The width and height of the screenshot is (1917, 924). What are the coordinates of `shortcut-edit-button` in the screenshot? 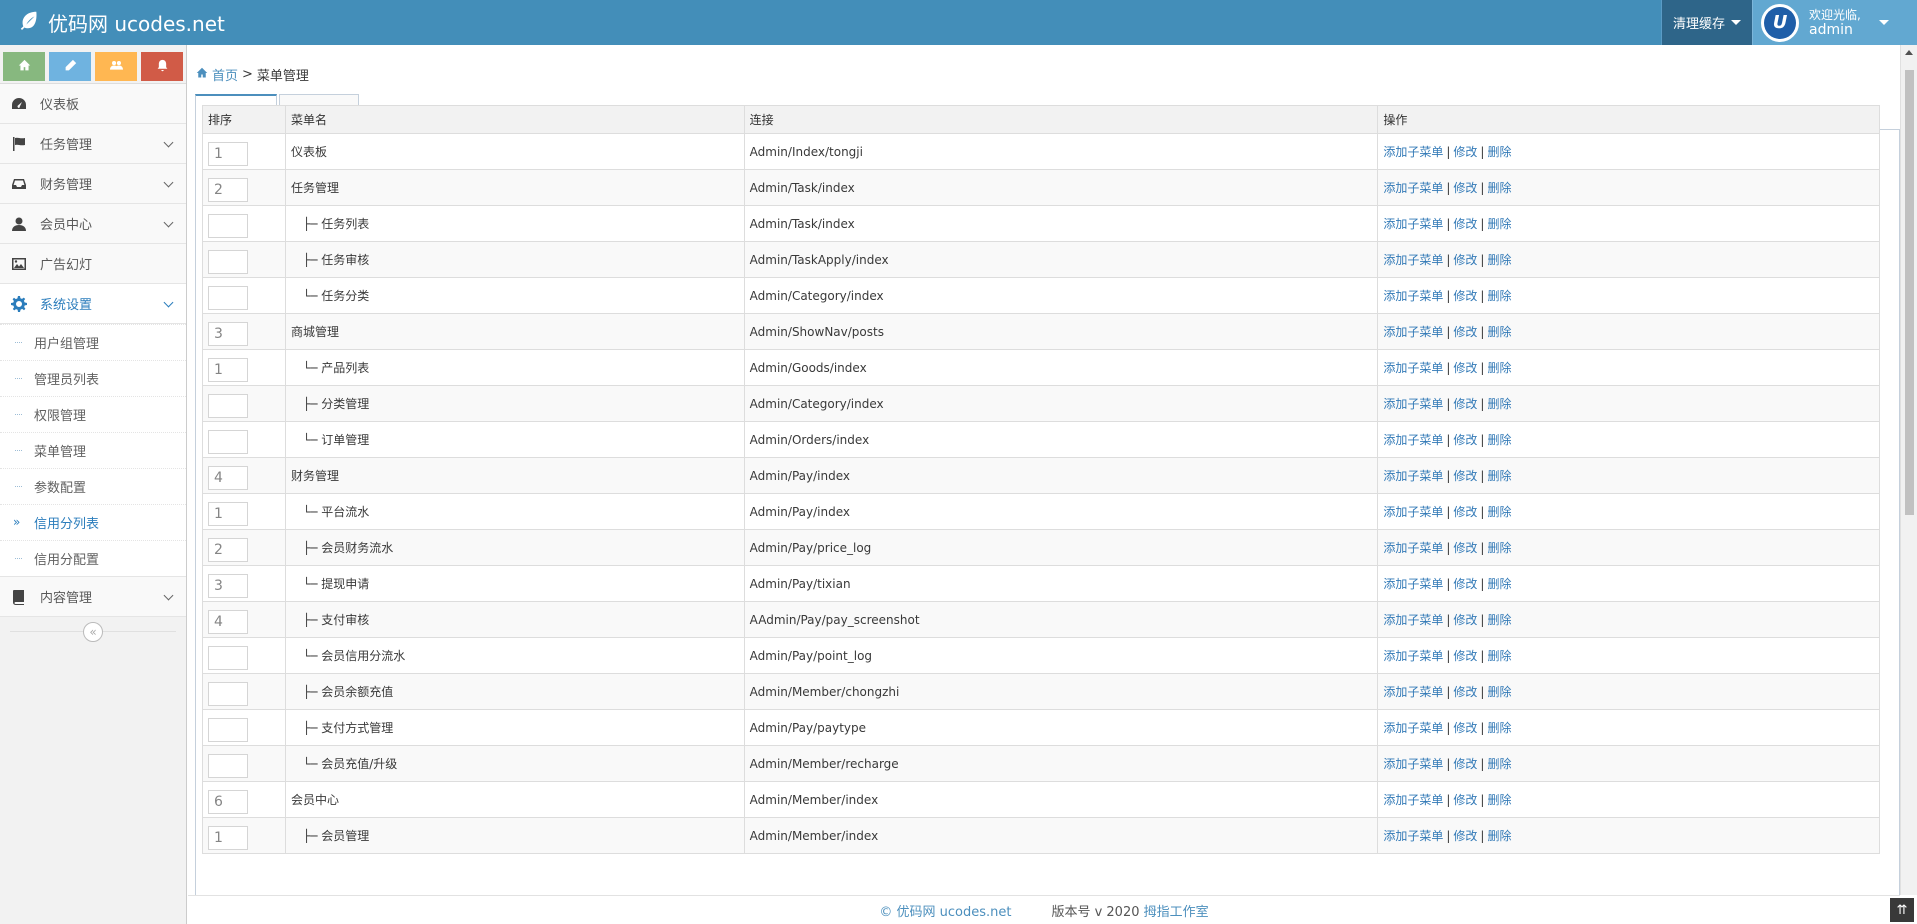 It's located at (70, 66).